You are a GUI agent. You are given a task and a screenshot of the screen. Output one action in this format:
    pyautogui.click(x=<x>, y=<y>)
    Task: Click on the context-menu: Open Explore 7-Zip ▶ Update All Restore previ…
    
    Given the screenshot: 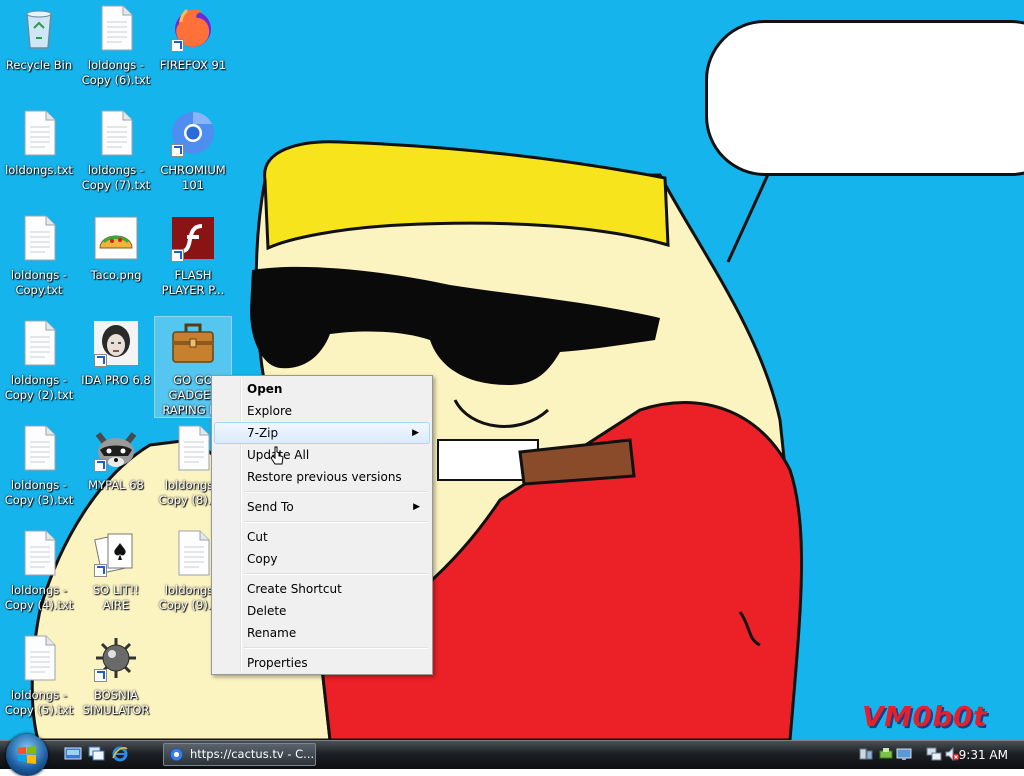 What is the action you would take?
    pyautogui.click(x=322, y=525)
    